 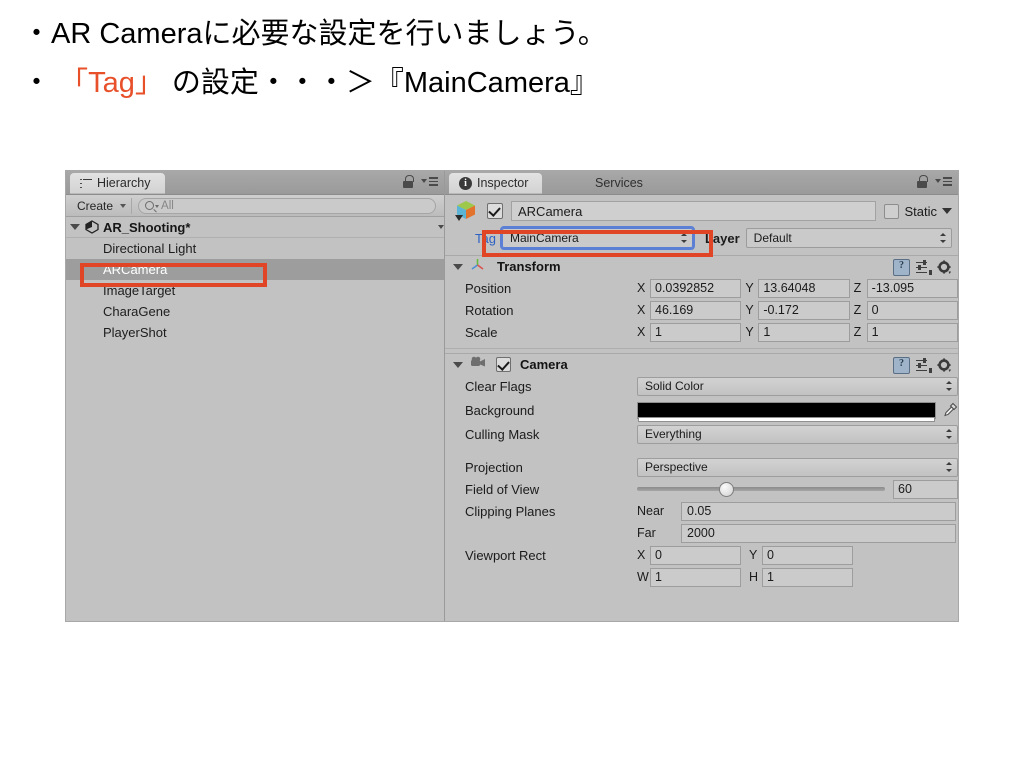 I want to click on transform-header: Transform ?, so click(x=701, y=266).